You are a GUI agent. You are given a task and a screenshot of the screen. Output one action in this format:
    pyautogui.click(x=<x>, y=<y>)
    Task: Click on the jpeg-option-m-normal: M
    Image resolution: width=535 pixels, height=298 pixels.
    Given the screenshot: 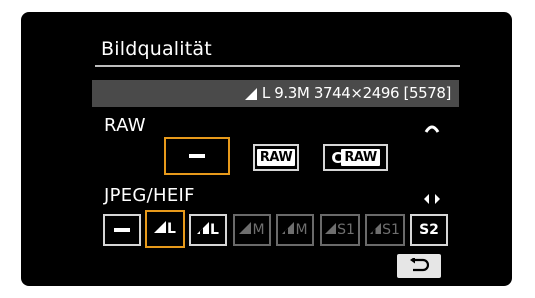 What is the action you would take?
    pyautogui.click(x=295, y=230)
    